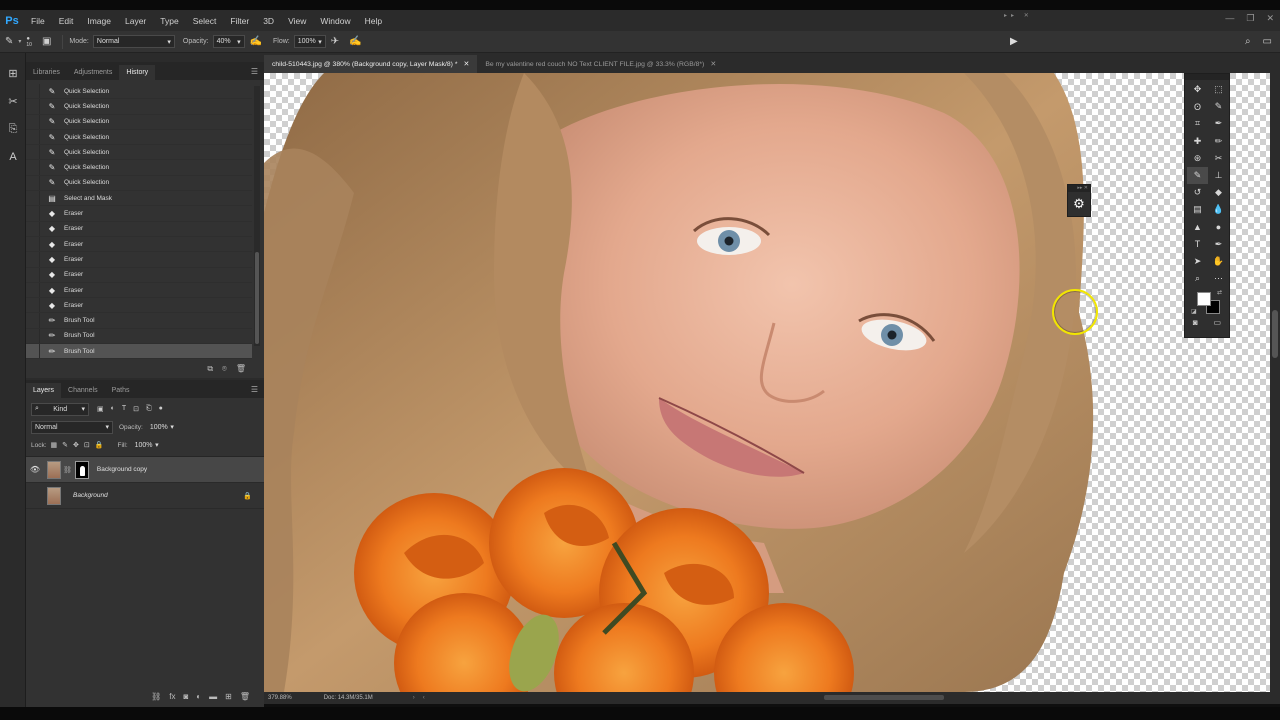 The width and height of the screenshot is (1280, 720). Describe the element at coordinates (1218, 209) in the screenshot. I see `blur-tool-icon: 💧` at that location.